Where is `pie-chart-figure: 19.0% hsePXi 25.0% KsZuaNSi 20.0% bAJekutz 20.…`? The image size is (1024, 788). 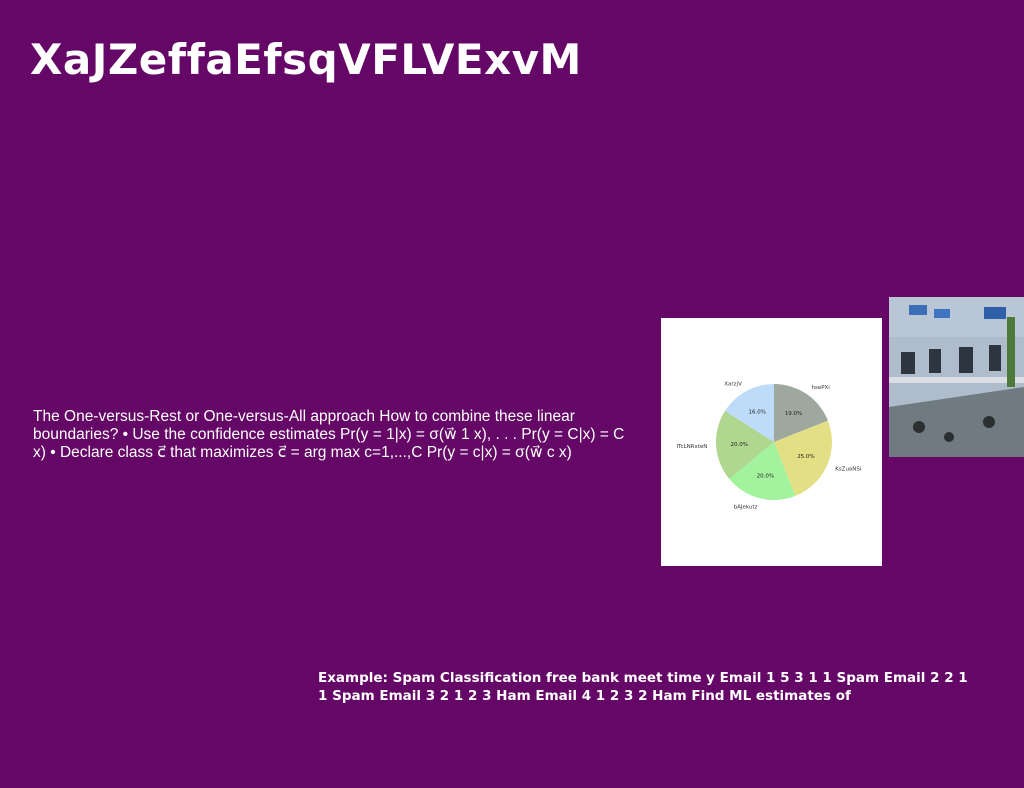
pie-chart-figure: 19.0% hsePXi 25.0% KsZuaNSi 20.0% bAJekutz 20.… is located at coordinates (771, 442).